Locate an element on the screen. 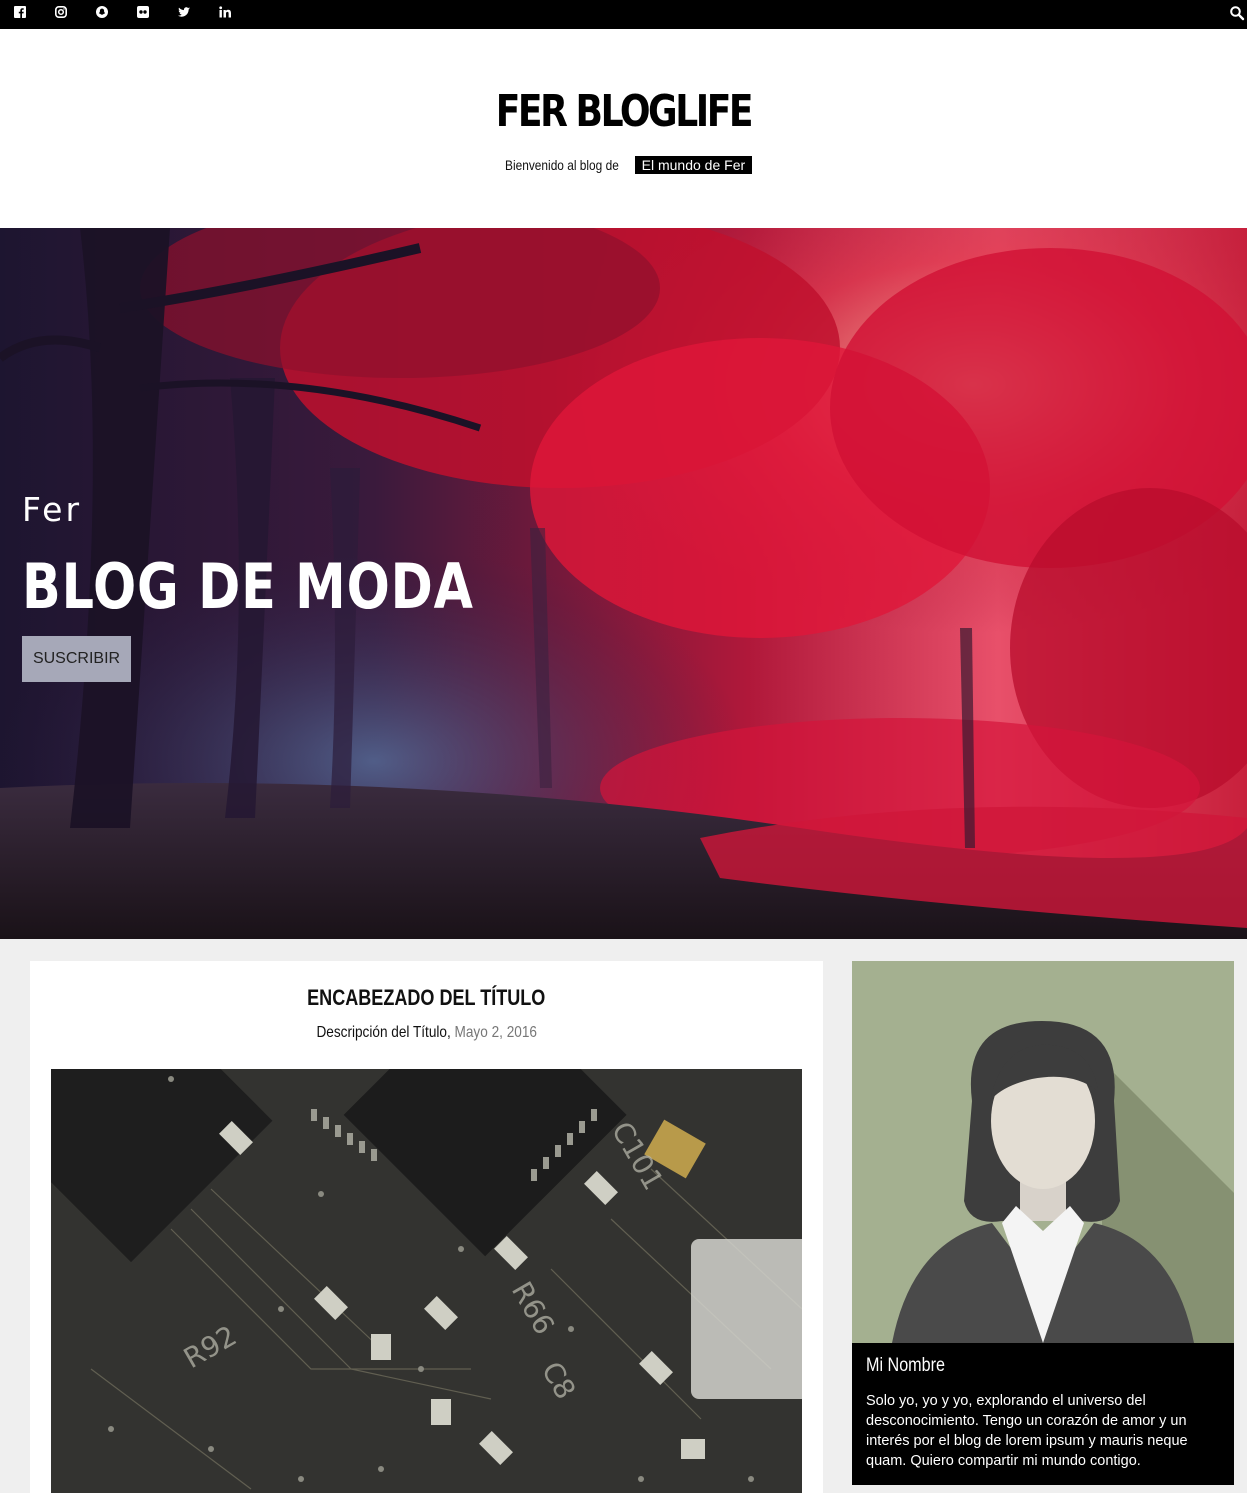 The height and width of the screenshot is (1493, 1247). instagram-icon is located at coordinates (61, 12).